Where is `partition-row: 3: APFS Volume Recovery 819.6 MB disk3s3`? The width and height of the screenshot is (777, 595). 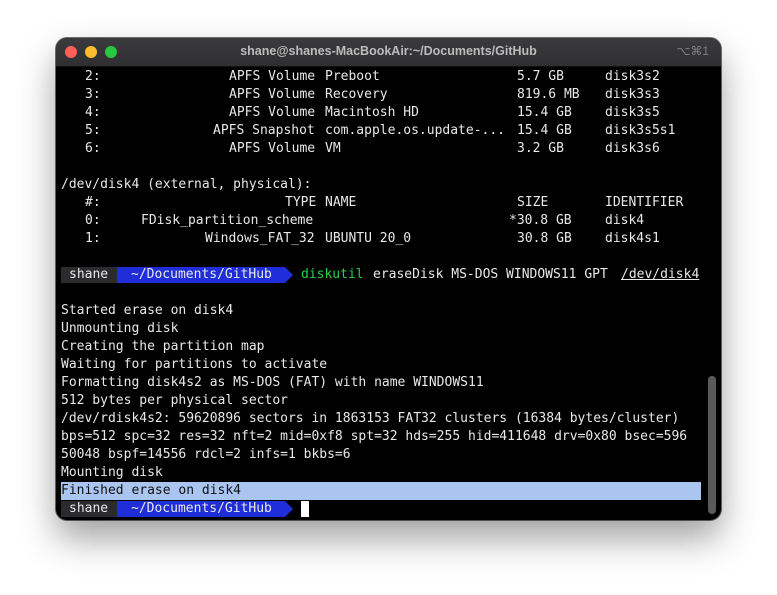
partition-row: 3: APFS Volume Recovery 819.6 MB disk3s3 is located at coordinates (360, 95).